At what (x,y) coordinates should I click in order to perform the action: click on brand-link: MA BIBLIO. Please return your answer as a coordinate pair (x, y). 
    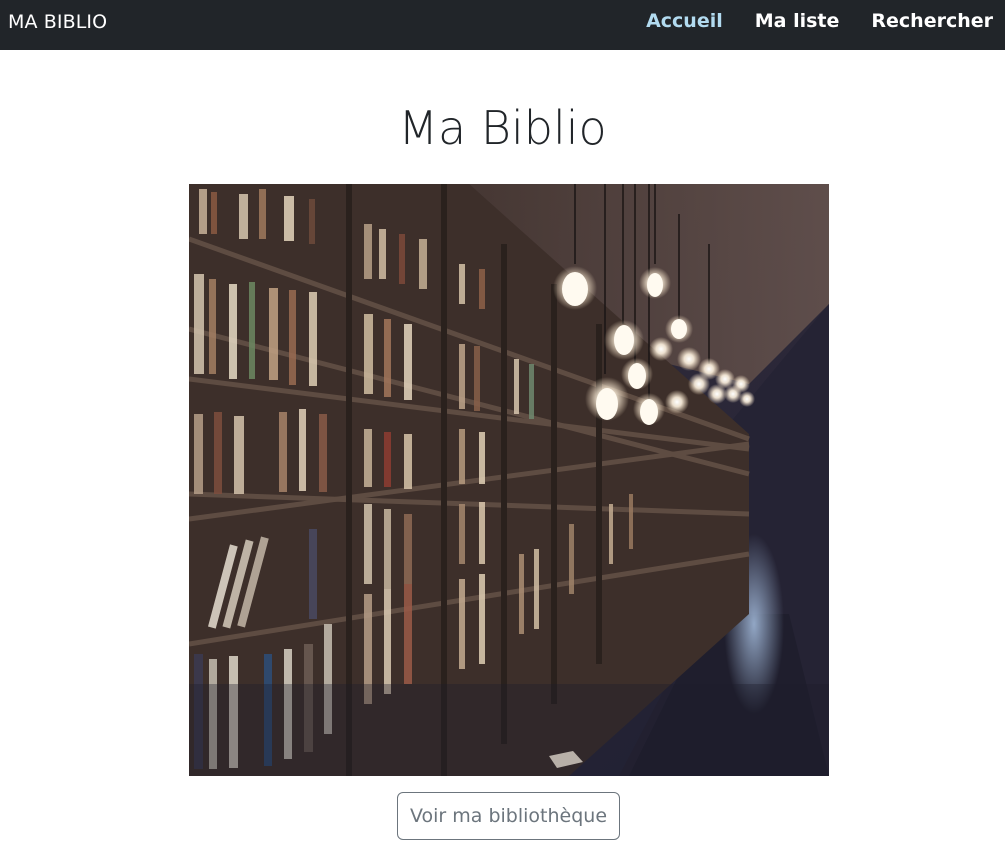
    Looking at the image, I should click on (57, 22).